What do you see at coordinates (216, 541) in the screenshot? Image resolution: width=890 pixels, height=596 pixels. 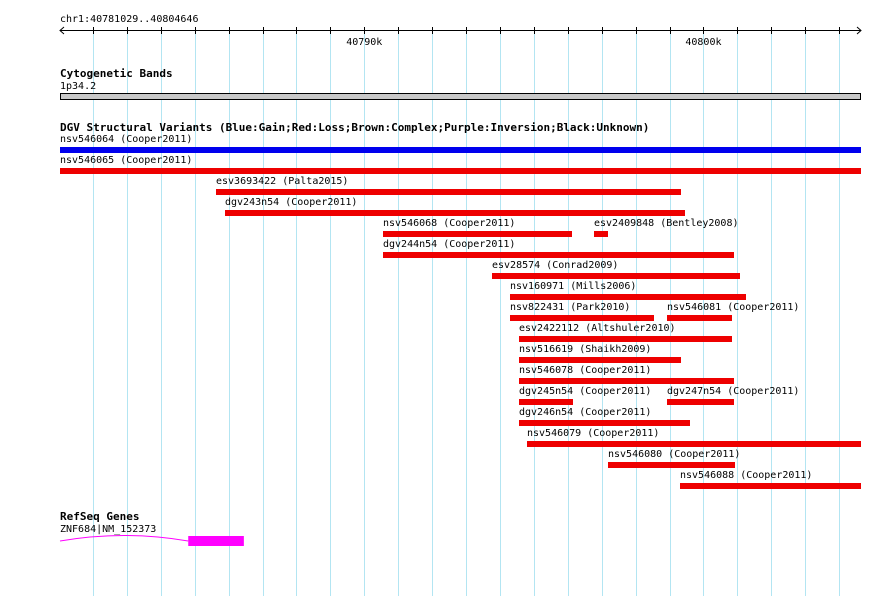 I see `gene-exon` at bounding box center [216, 541].